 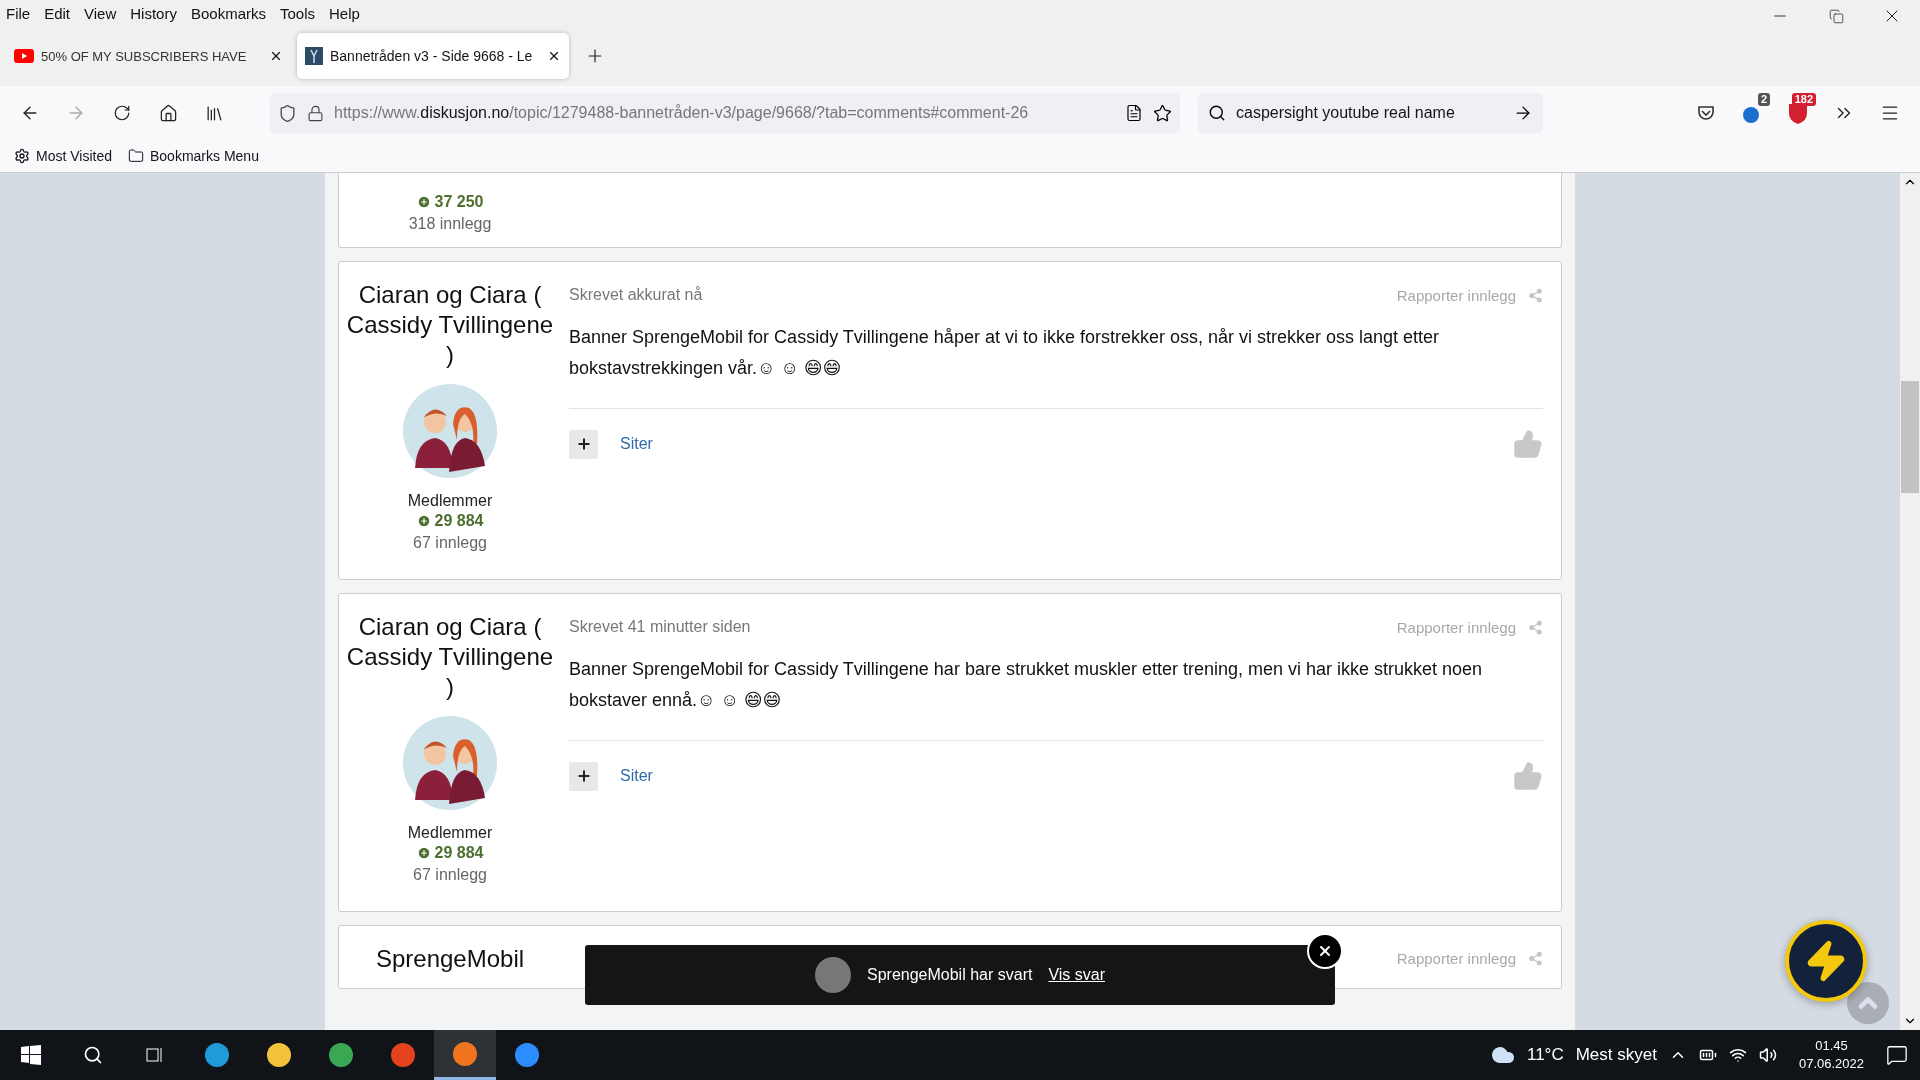 I want to click on video-call-app-icon, so click(x=527, y=1055).